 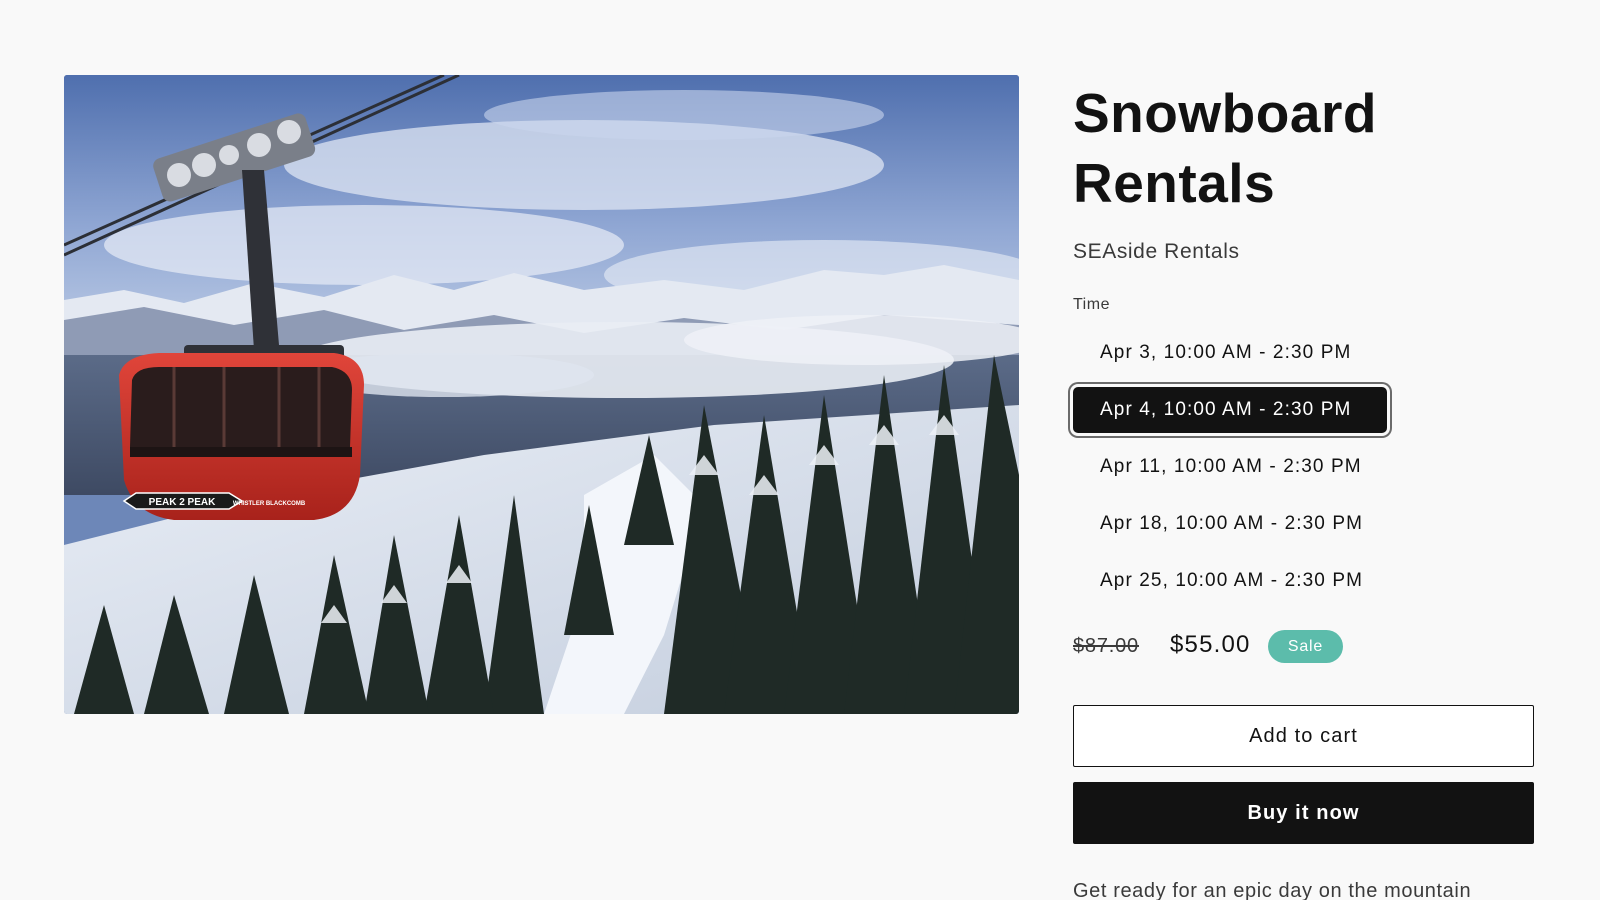 I want to click on price-row: $87.00 $55.00 Sale, so click(x=1308, y=648).